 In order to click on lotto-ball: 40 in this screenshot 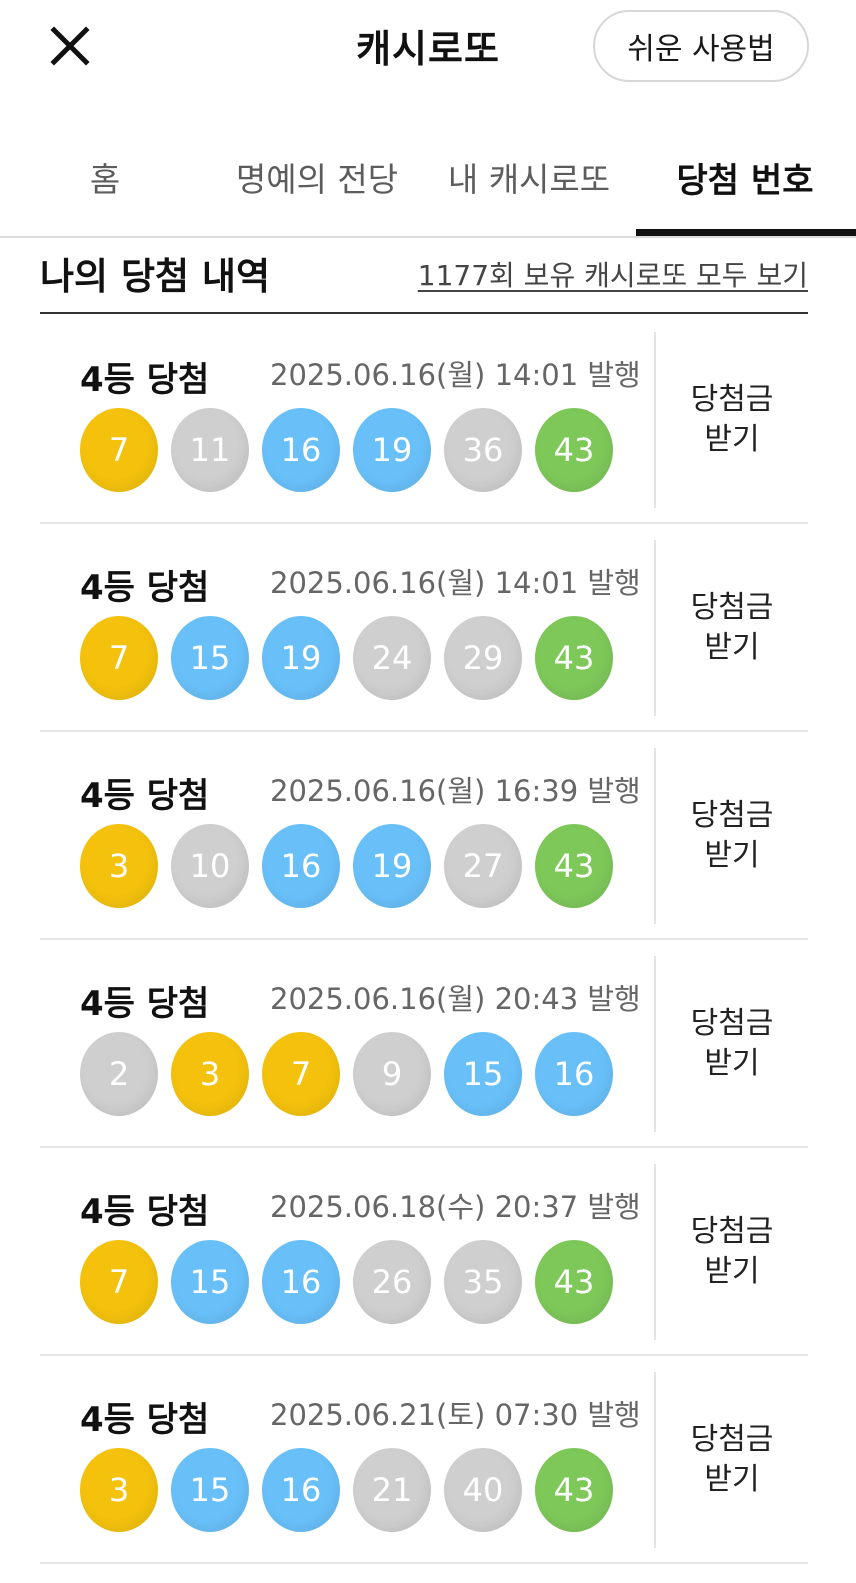, I will do `click(483, 1490)`.